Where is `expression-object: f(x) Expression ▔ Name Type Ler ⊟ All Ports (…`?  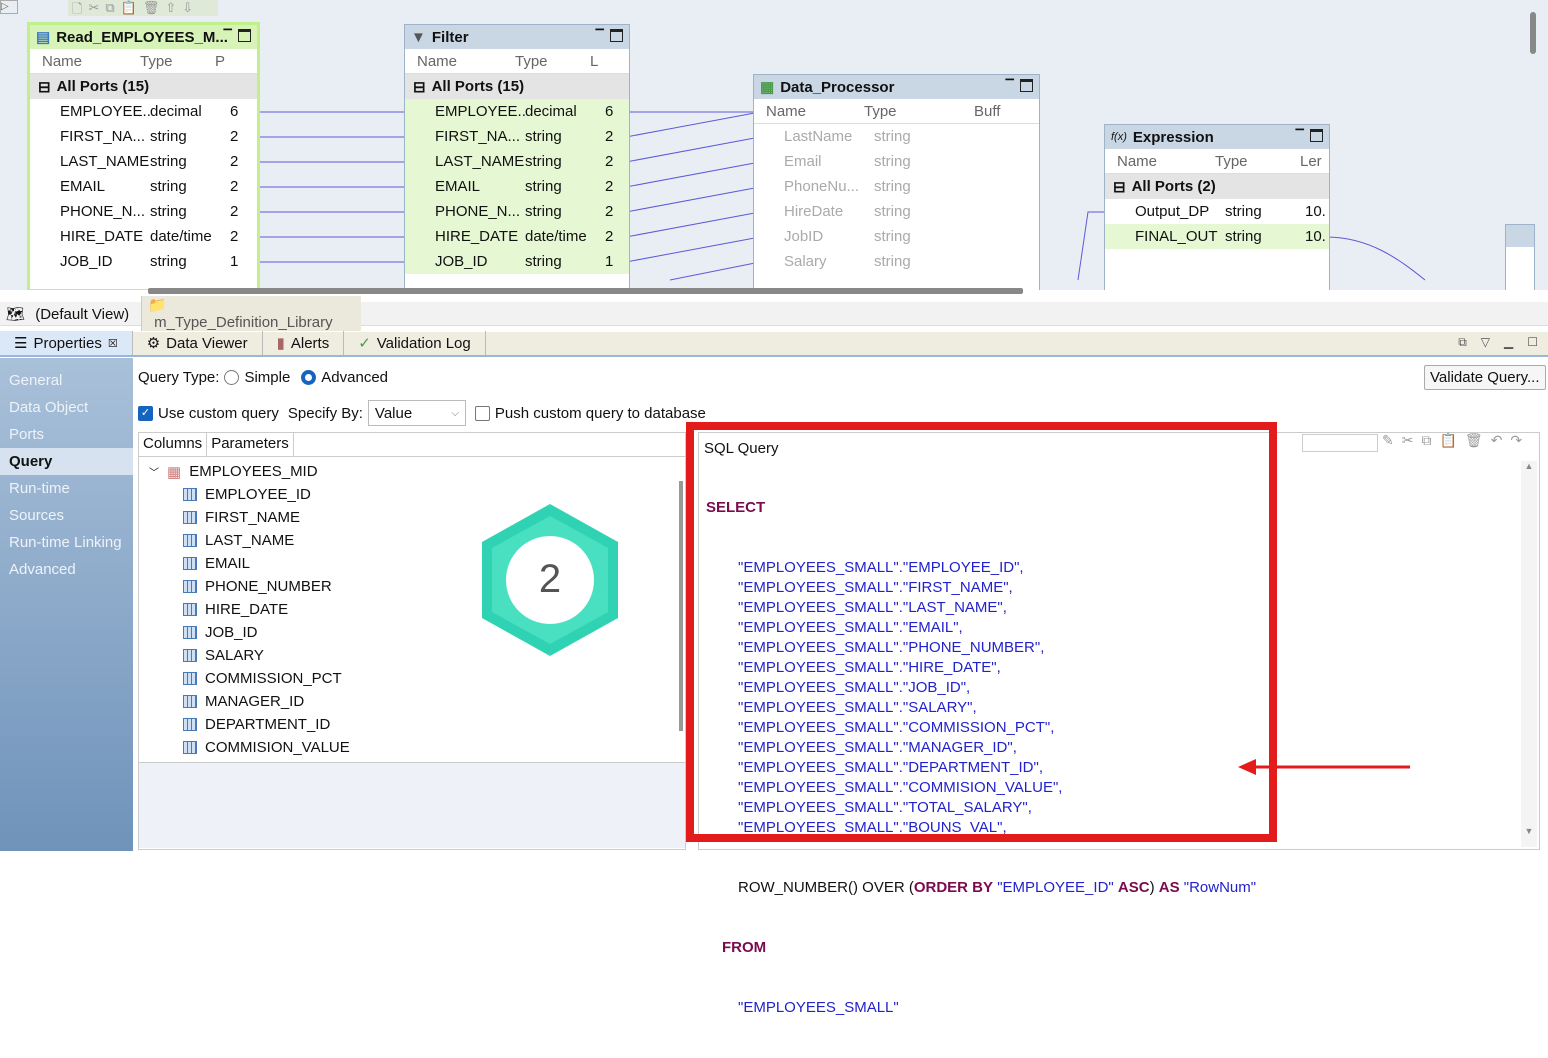 expression-object: f(x) Expression ▔ Name Type Ler ⊟ All Ports (… is located at coordinates (1217, 207).